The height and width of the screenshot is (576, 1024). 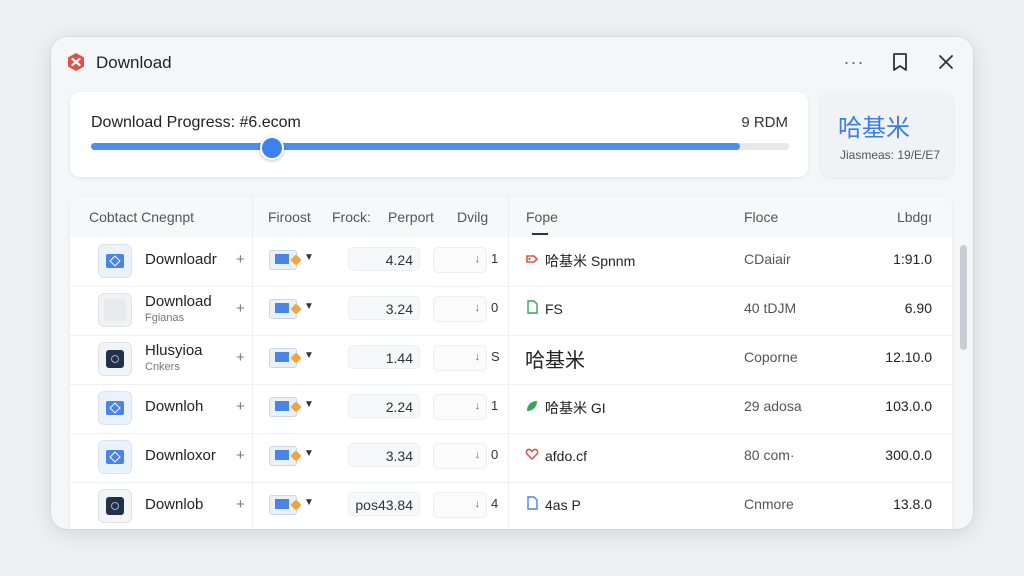 What do you see at coordinates (946, 62) in the screenshot?
I see `close-icon` at bounding box center [946, 62].